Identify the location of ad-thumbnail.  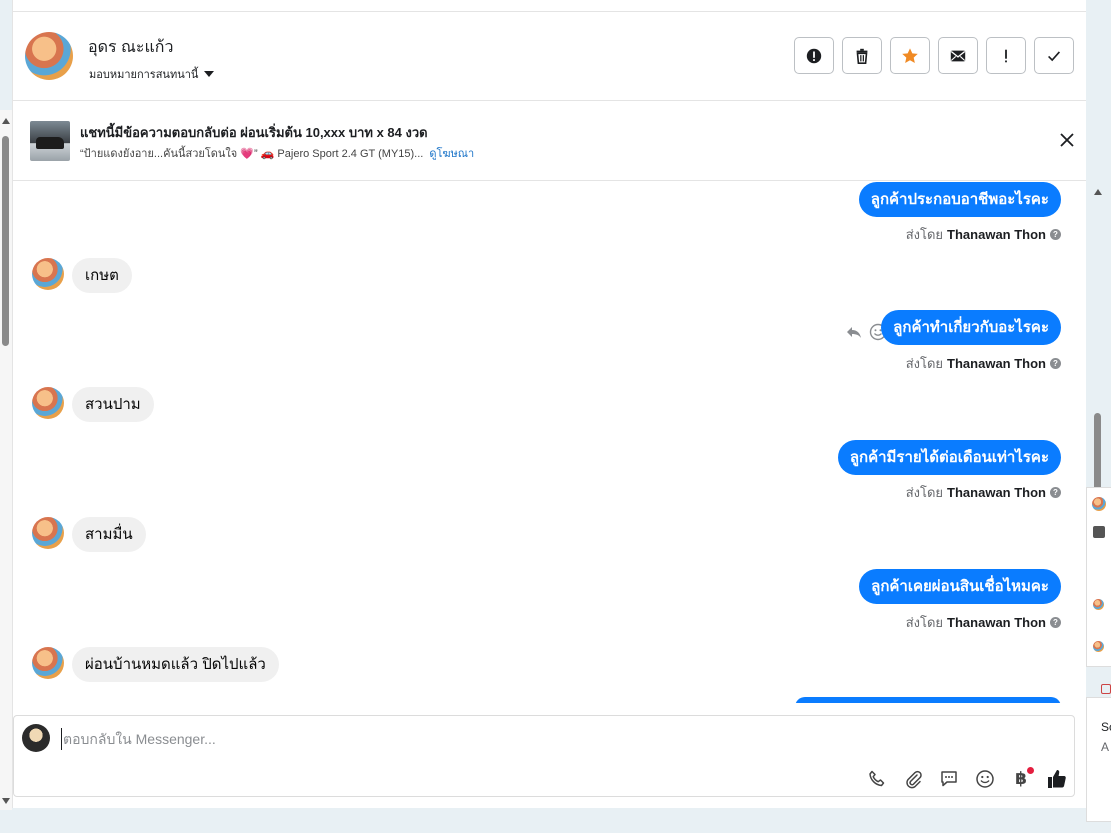
(50, 141).